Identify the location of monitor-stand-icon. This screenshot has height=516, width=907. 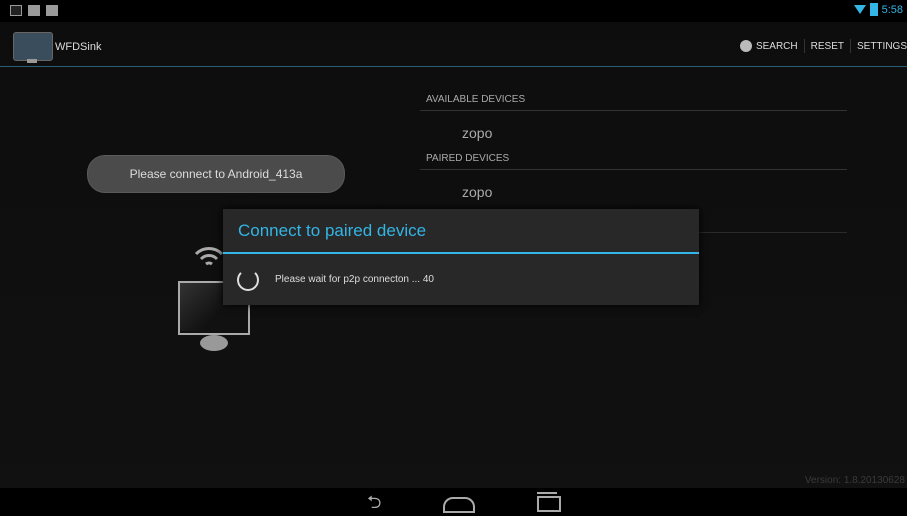
(214, 343).